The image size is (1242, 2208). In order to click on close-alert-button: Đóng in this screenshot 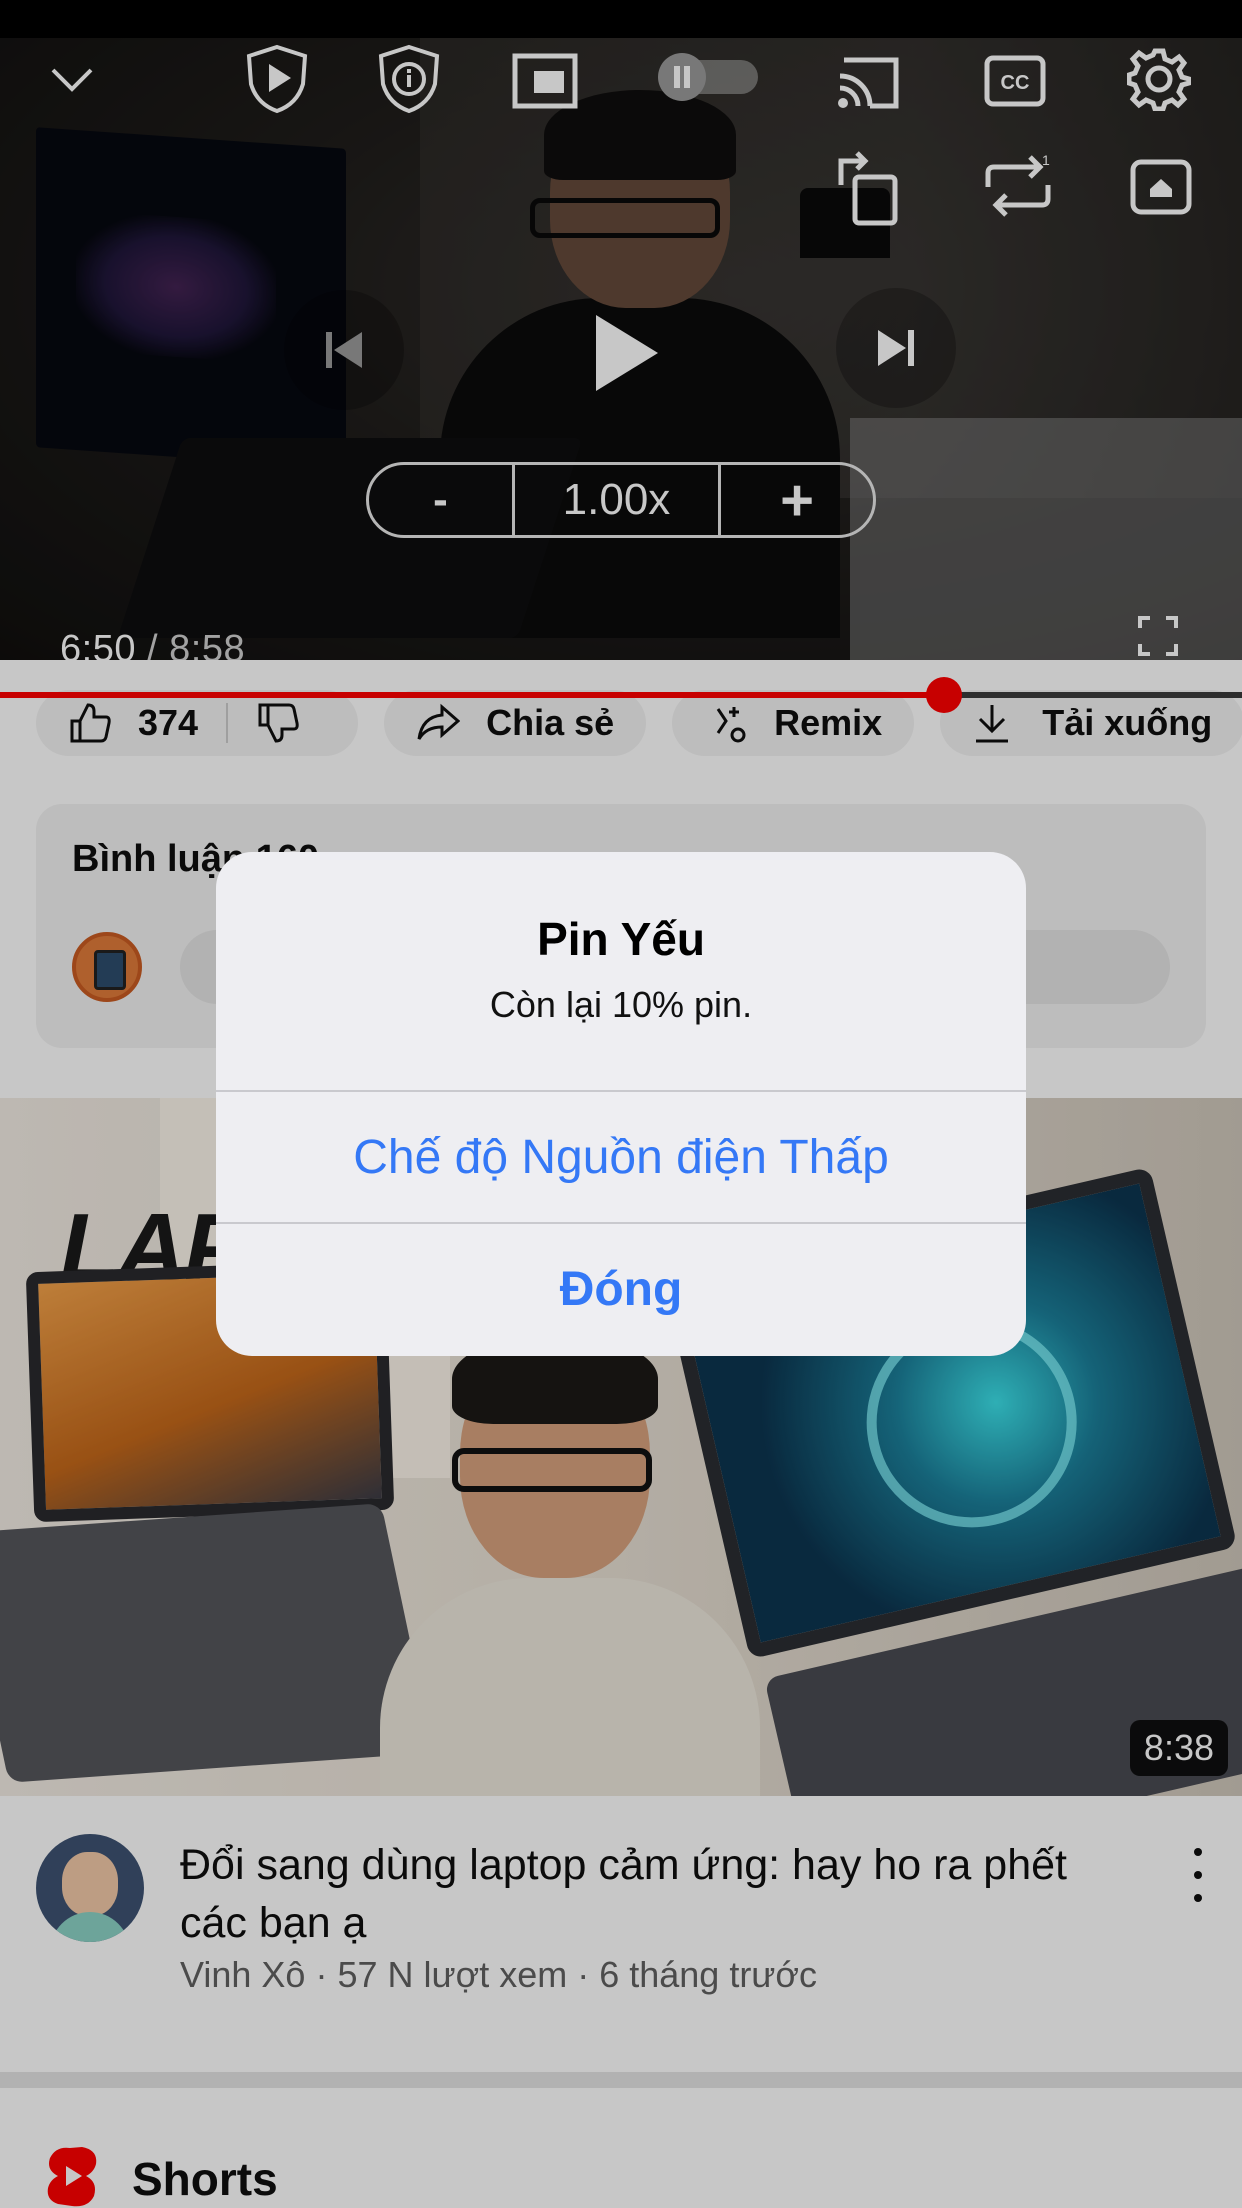, I will do `click(621, 1288)`.